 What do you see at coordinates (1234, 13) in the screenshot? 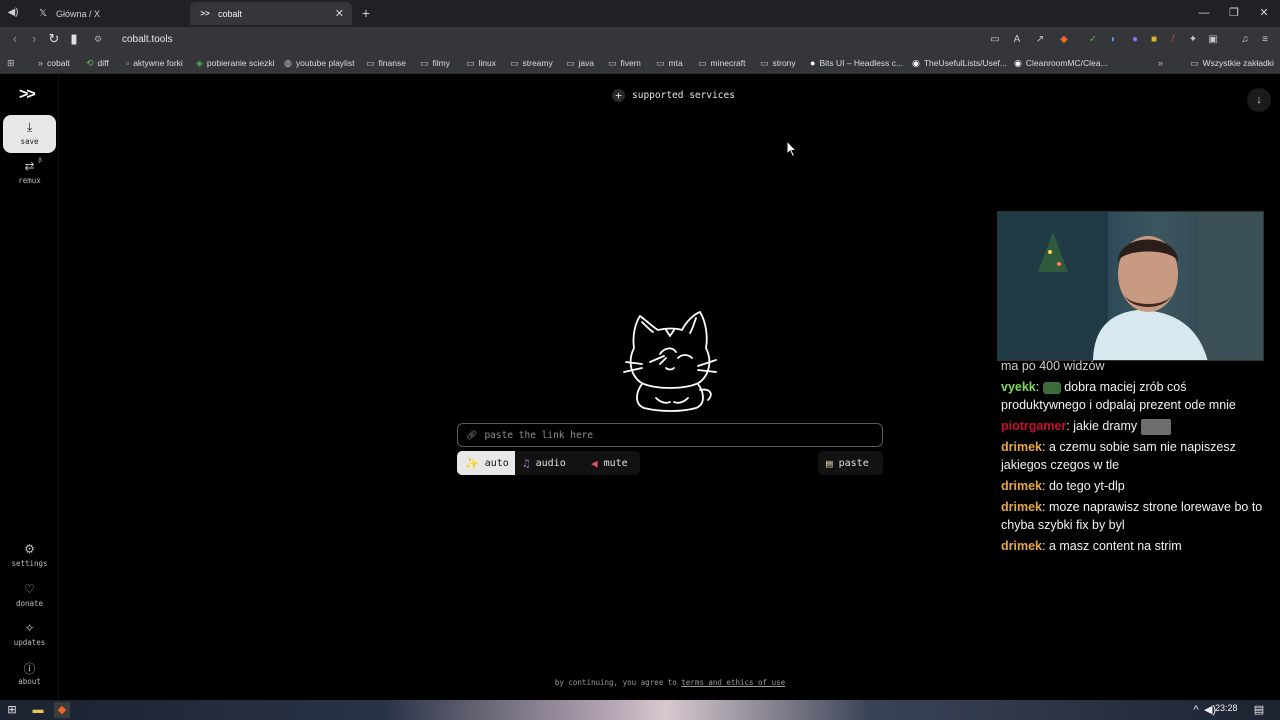
I see `restore-button: ❐` at bounding box center [1234, 13].